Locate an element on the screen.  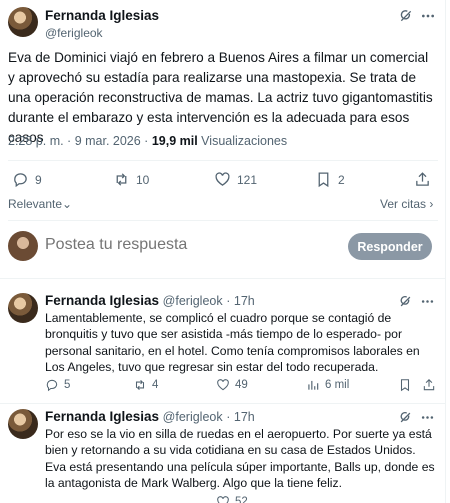
views-count: 6 mil is located at coordinates (337, 385).